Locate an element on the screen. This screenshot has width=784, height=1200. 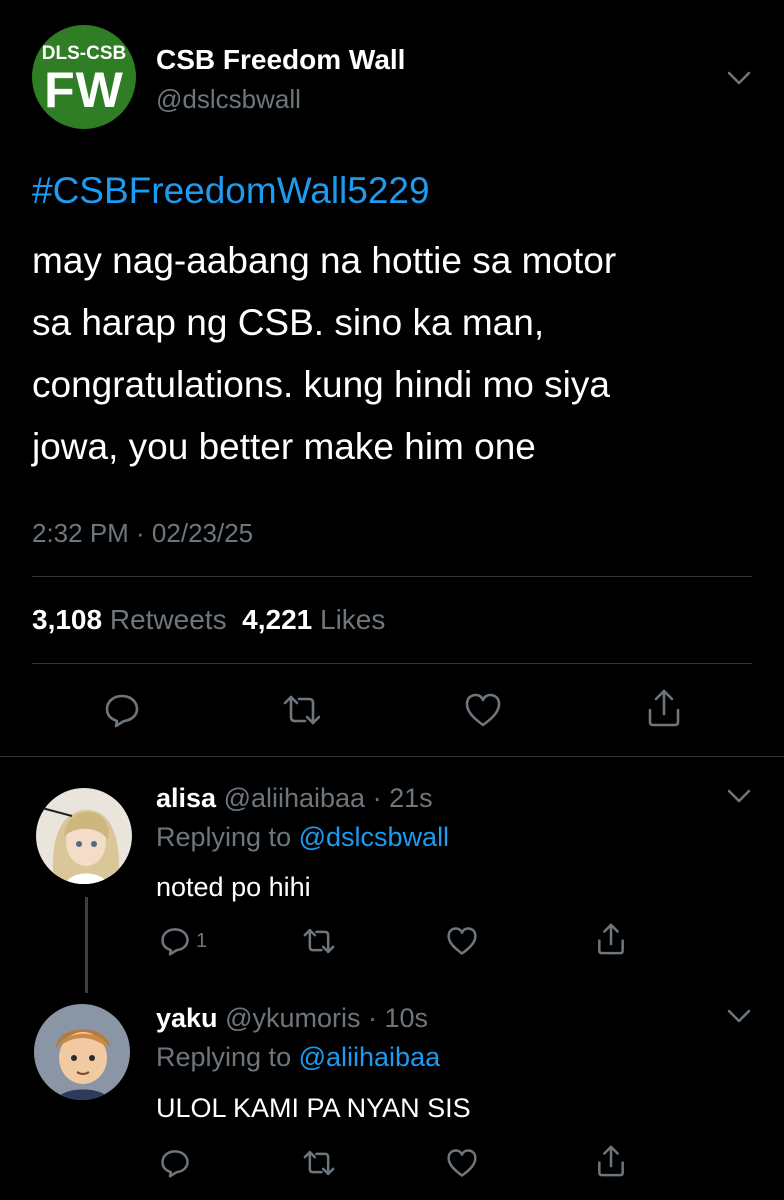
reply-text: ULOL KAMI PA NYAN SIS is located at coordinates (313, 1108).